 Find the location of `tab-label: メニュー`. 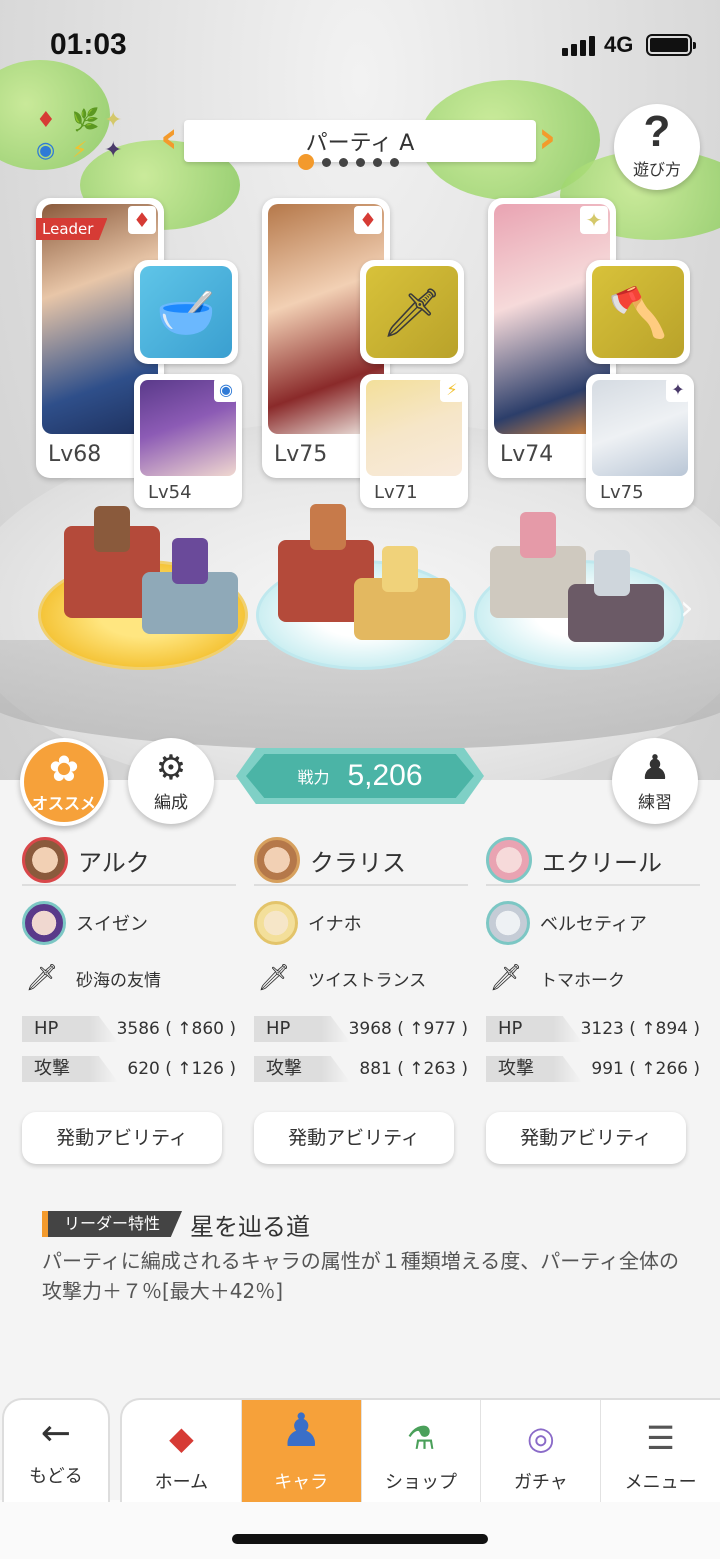

tab-label: メニュー is located at coordinates (660, 1482).